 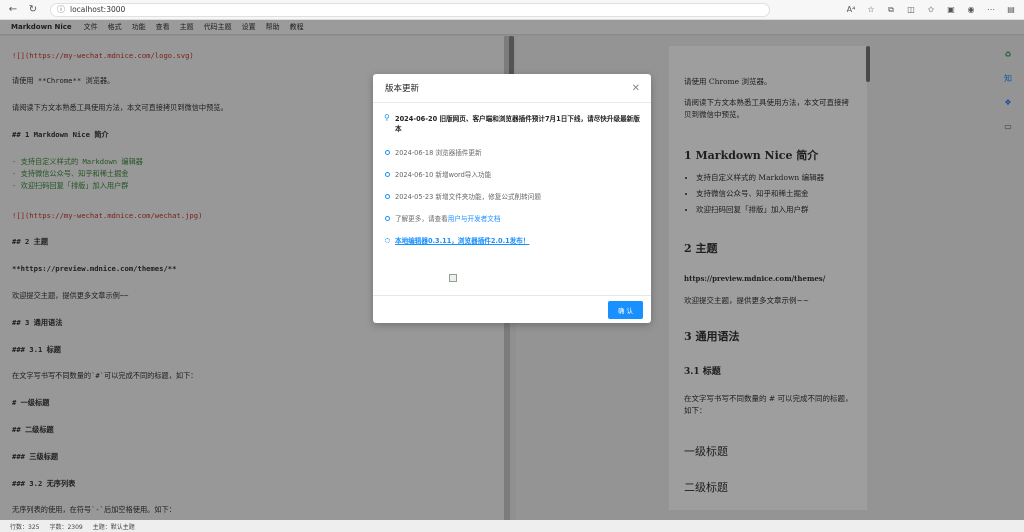 I want to click on browser-toolbar: ← ↻ ⓘ localhost:3000 A⁴ ☆ ⧉ ◫ ✩ ▣ ◉ ⋯ ▤, so click(x=512, y=10).